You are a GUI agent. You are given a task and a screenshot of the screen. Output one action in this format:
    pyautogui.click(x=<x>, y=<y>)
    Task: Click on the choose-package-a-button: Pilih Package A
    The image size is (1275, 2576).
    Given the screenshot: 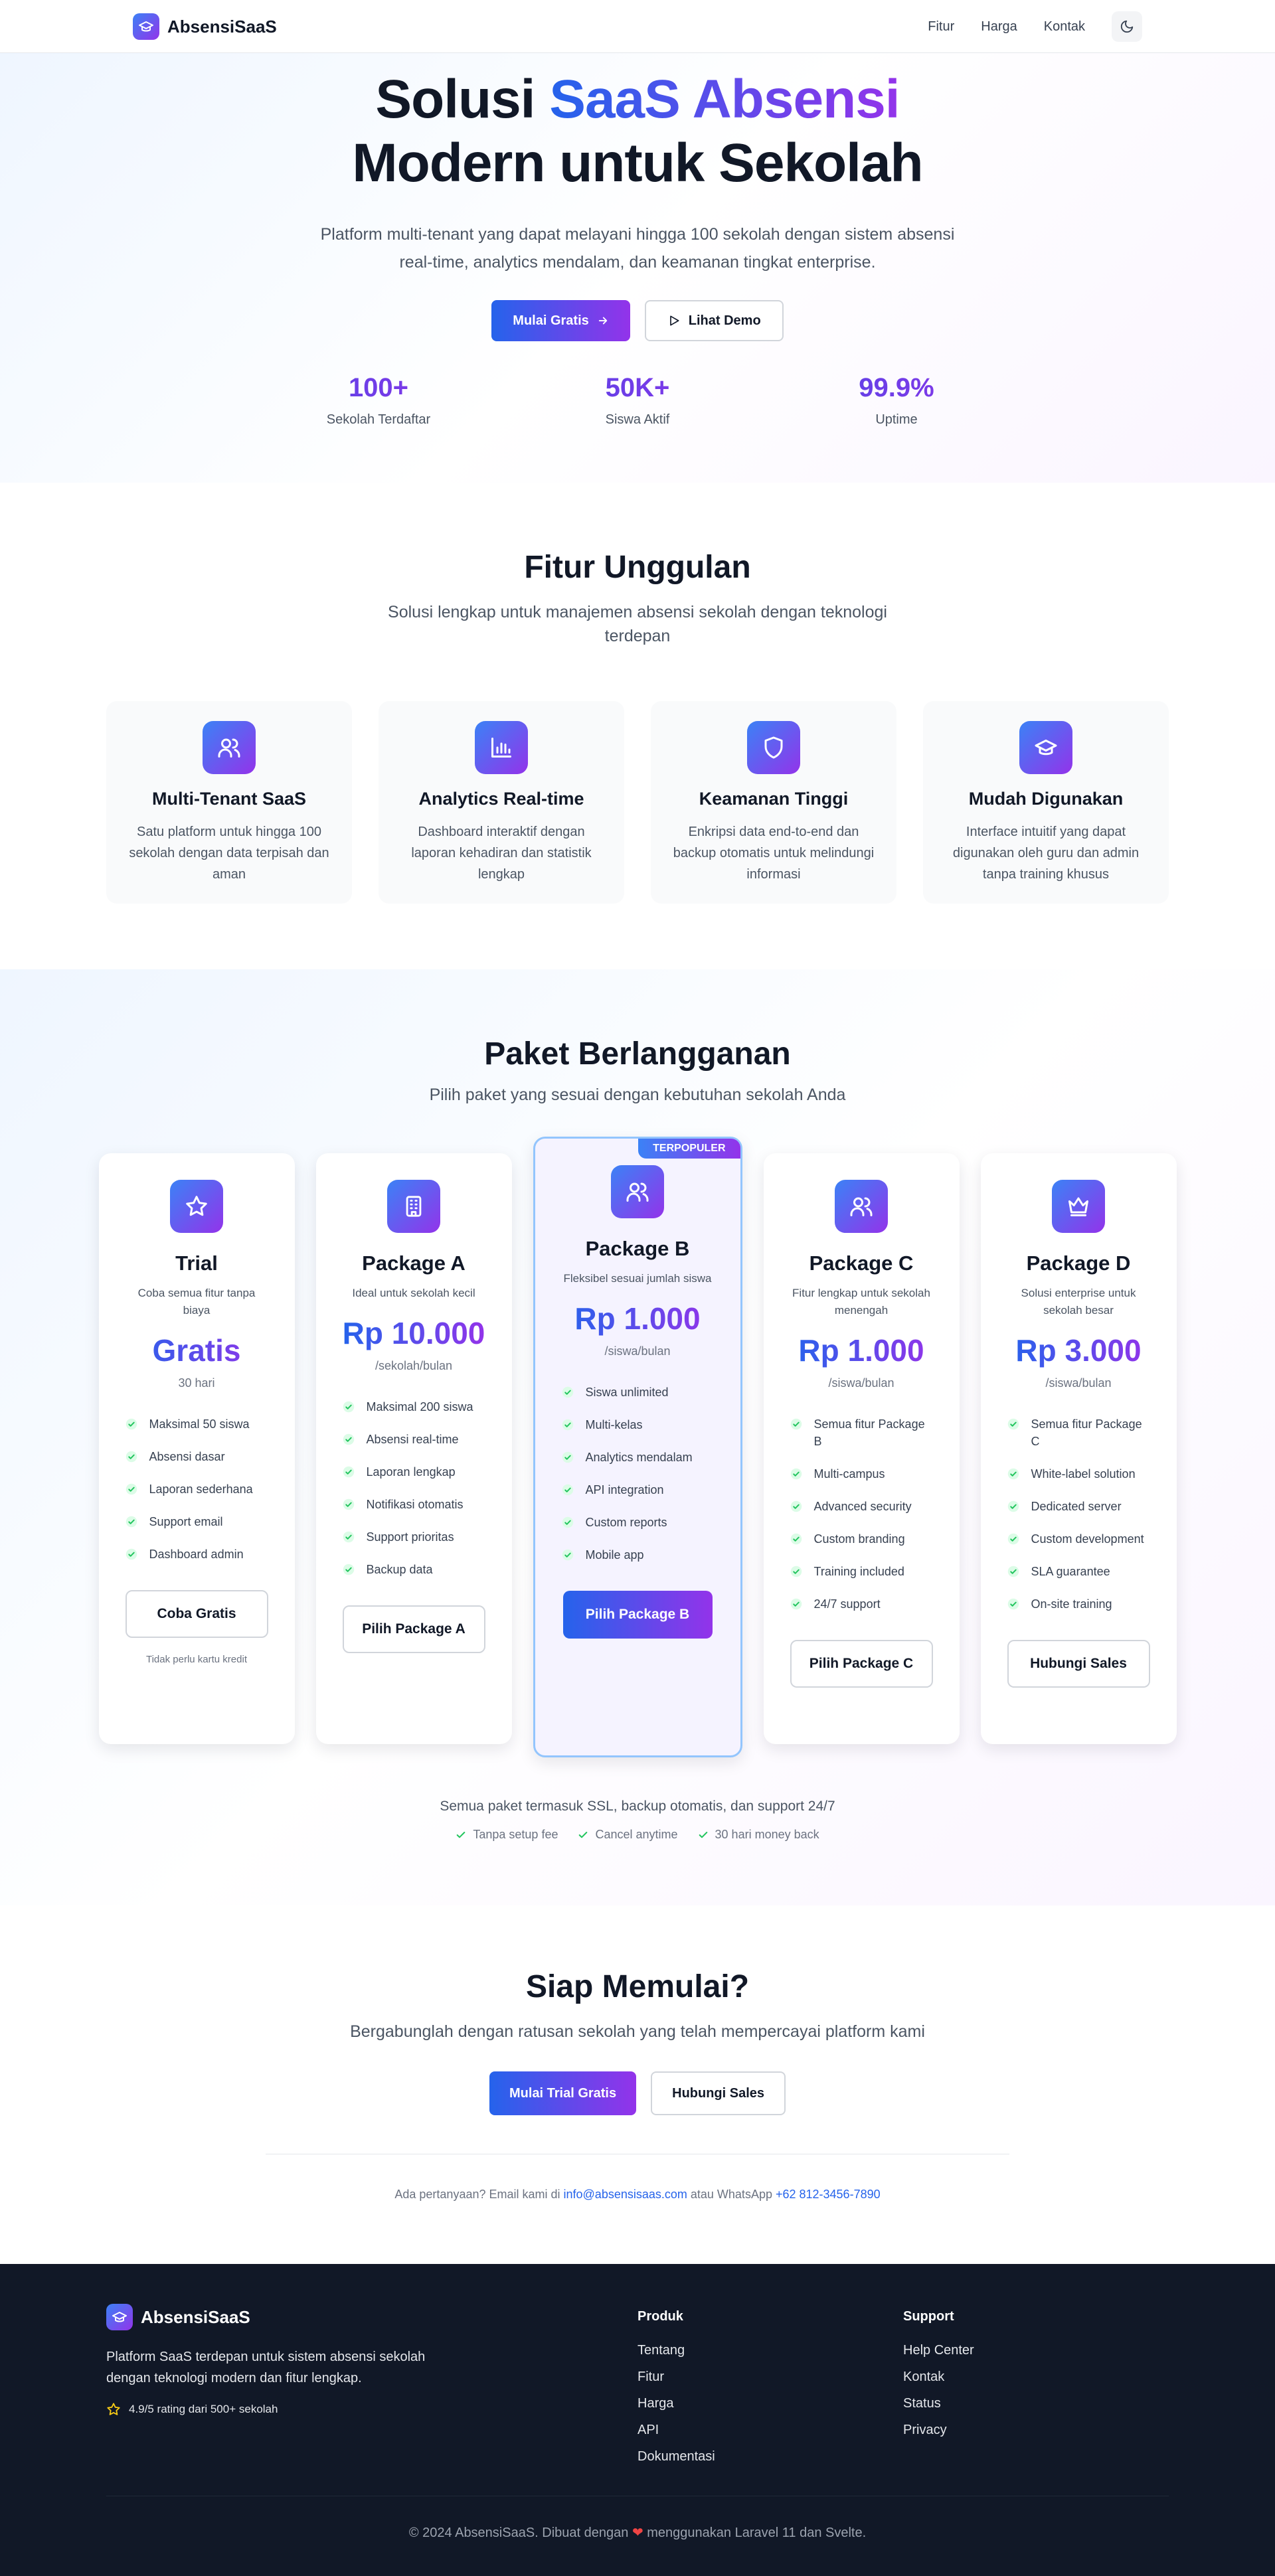 What is the action you would take?
    pyautogui.click(x=413, y=1629)
    